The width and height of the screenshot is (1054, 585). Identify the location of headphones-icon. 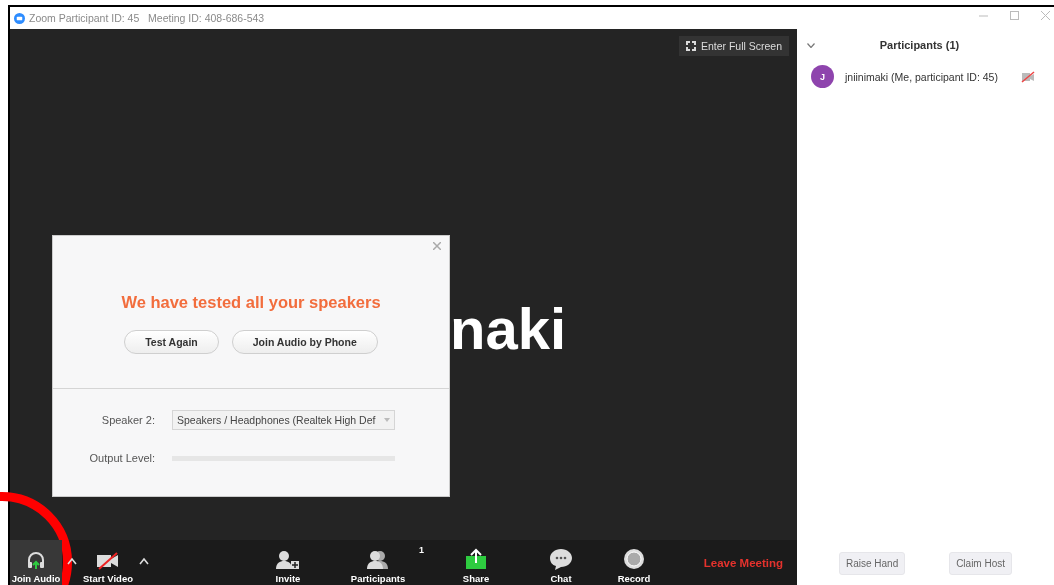
(36, 560).